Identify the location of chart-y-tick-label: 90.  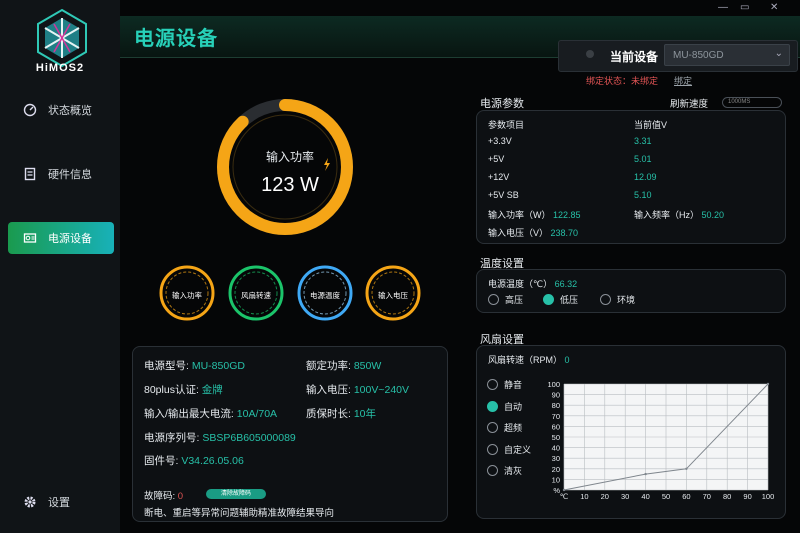
(556, 395).